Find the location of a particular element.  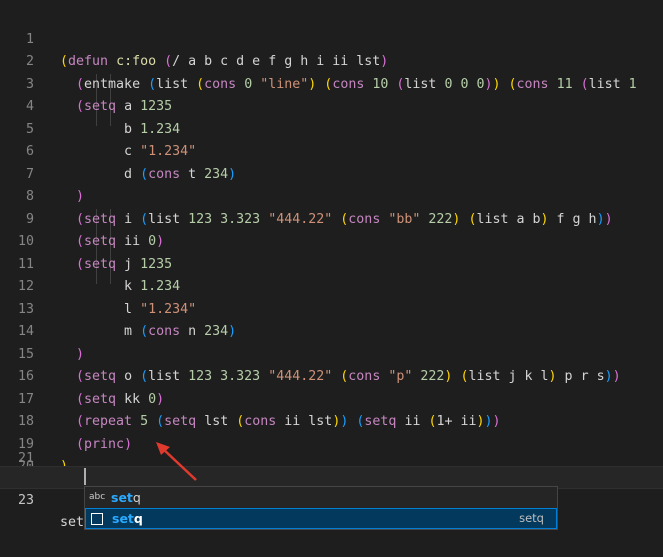

code-line: 18 (princ) is located at coordinates (331, 420).